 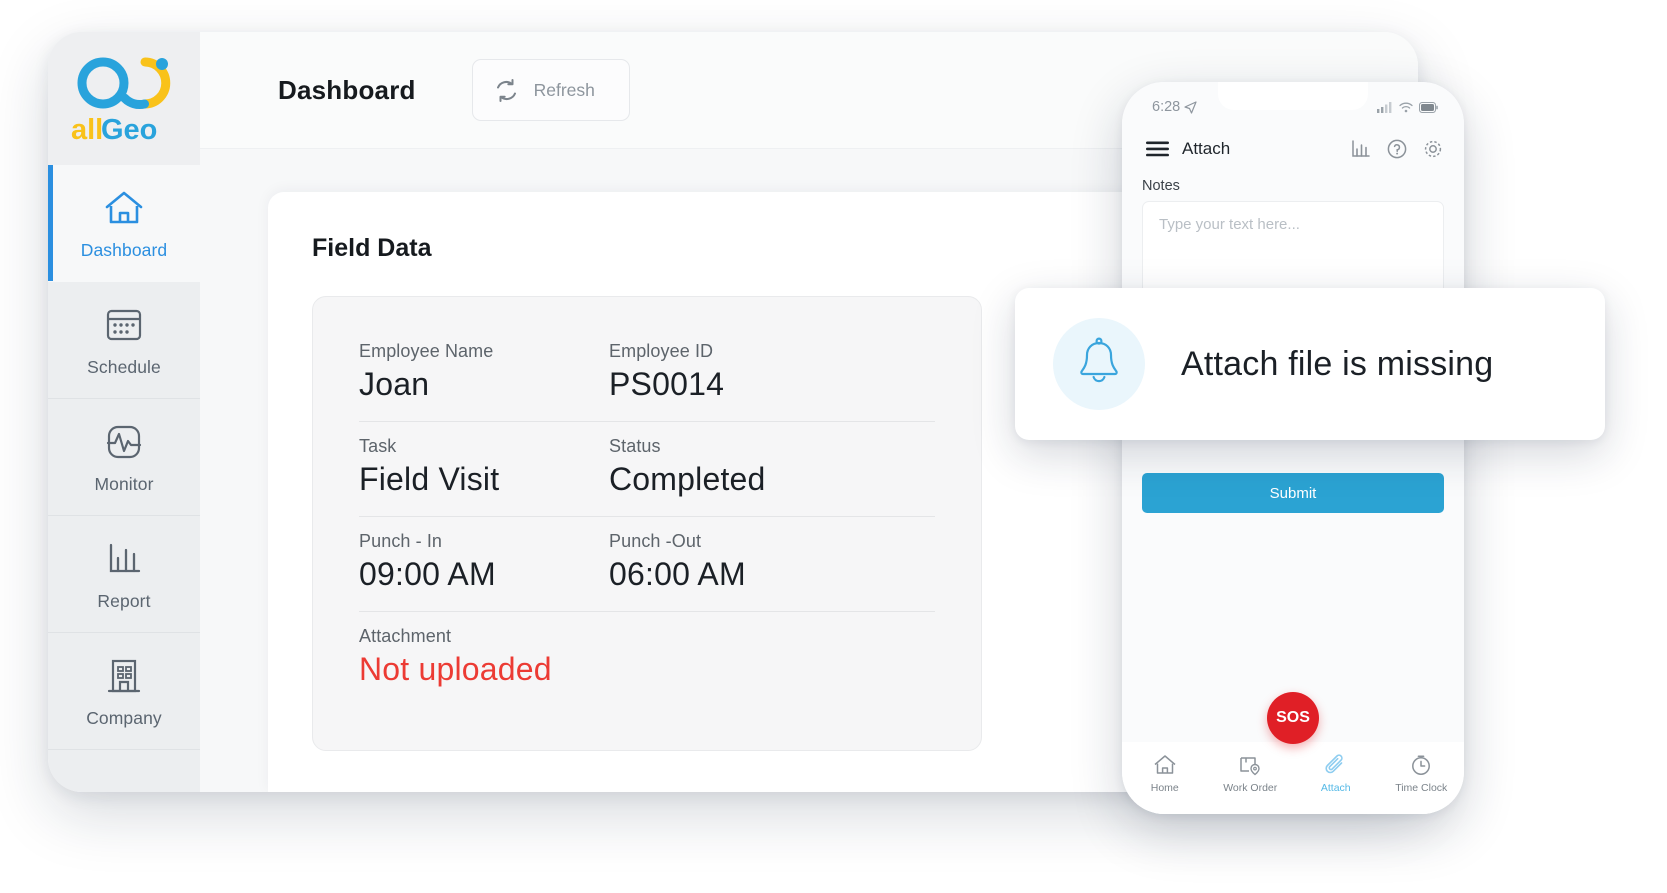 I want to click on help-circle-icon, so click(x=1397, y=149).